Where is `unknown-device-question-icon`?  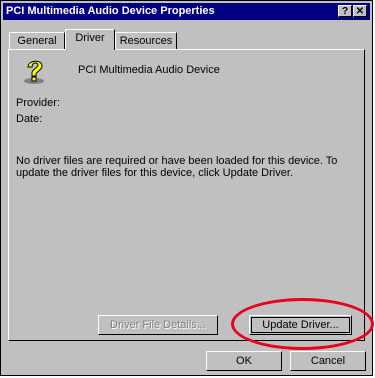 unknown-device-question-icon is located at coordinates (35, 71).